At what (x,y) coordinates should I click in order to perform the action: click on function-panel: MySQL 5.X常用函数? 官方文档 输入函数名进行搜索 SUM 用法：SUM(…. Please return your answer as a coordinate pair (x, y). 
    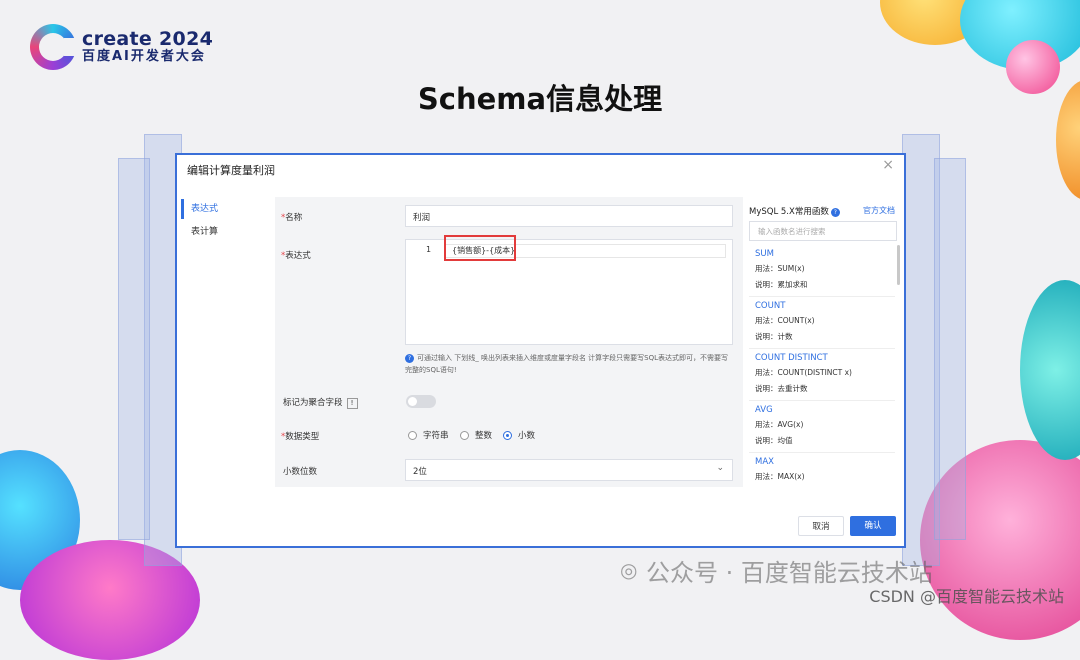
    Looking at the image, I should click on (822, 342).